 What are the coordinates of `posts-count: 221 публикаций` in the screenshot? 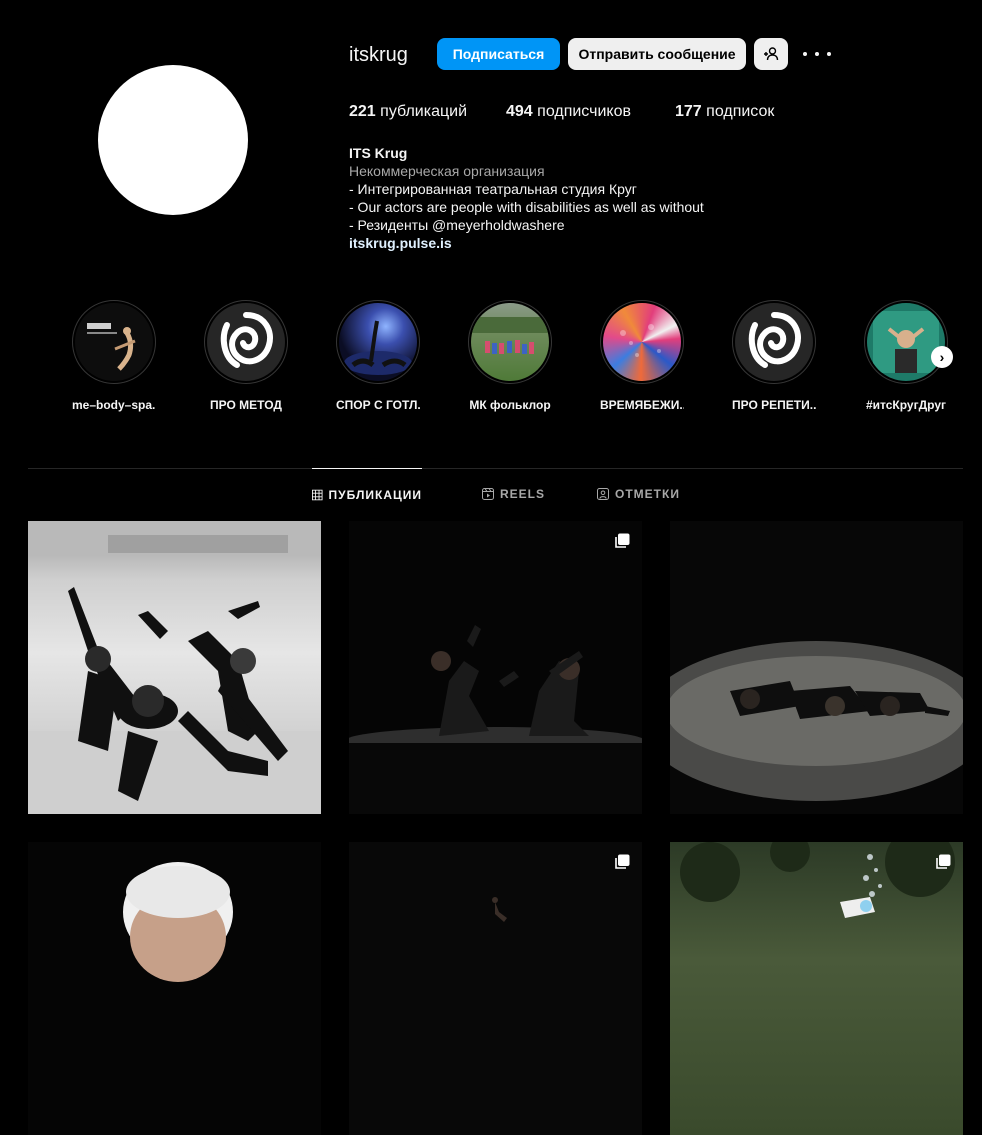 It's located at (408, 112).